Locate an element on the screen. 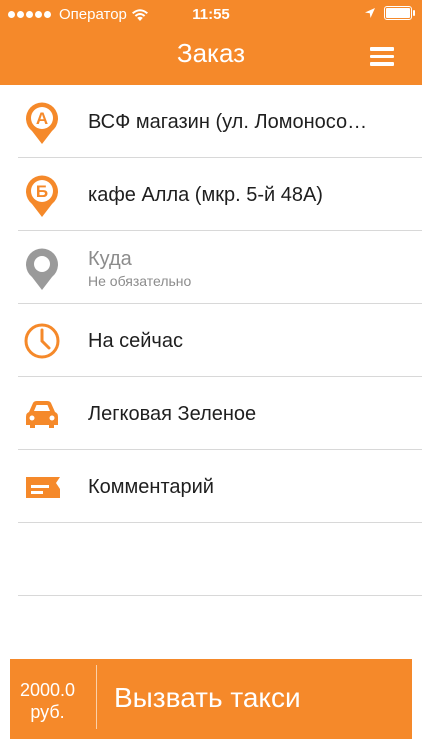 The width and height of the screenshot is (422, 750). battery-icon is located at coordinates (399, 13).